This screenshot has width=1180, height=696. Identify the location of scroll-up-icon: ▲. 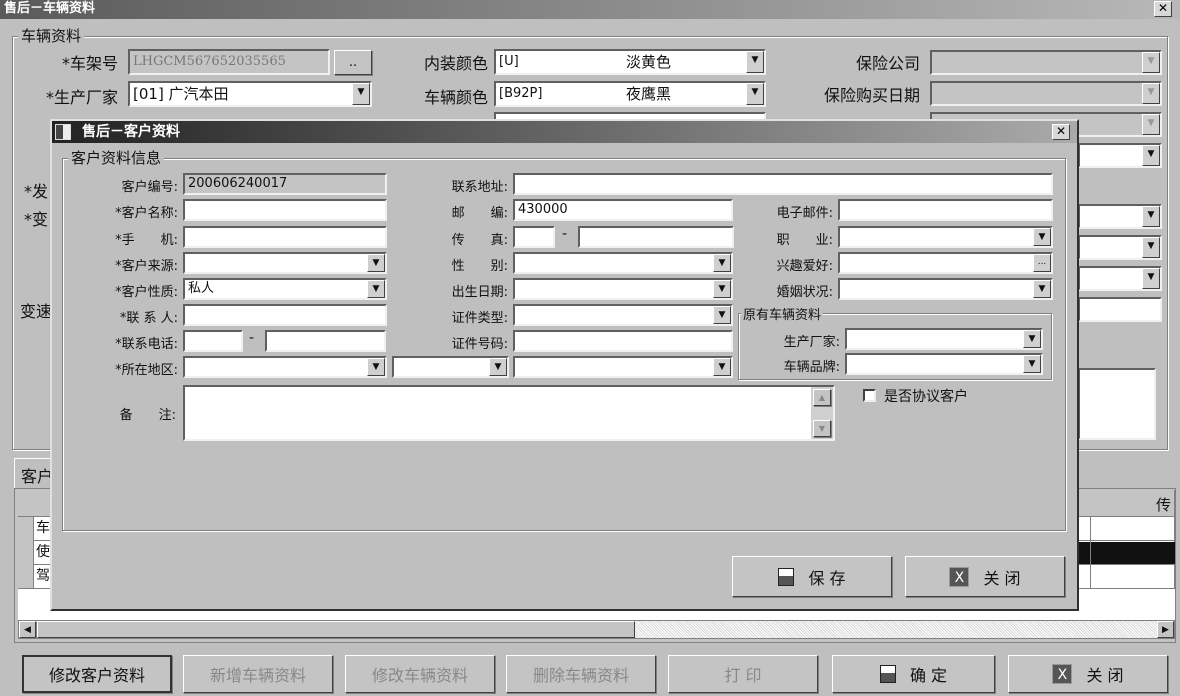
(822, 397).